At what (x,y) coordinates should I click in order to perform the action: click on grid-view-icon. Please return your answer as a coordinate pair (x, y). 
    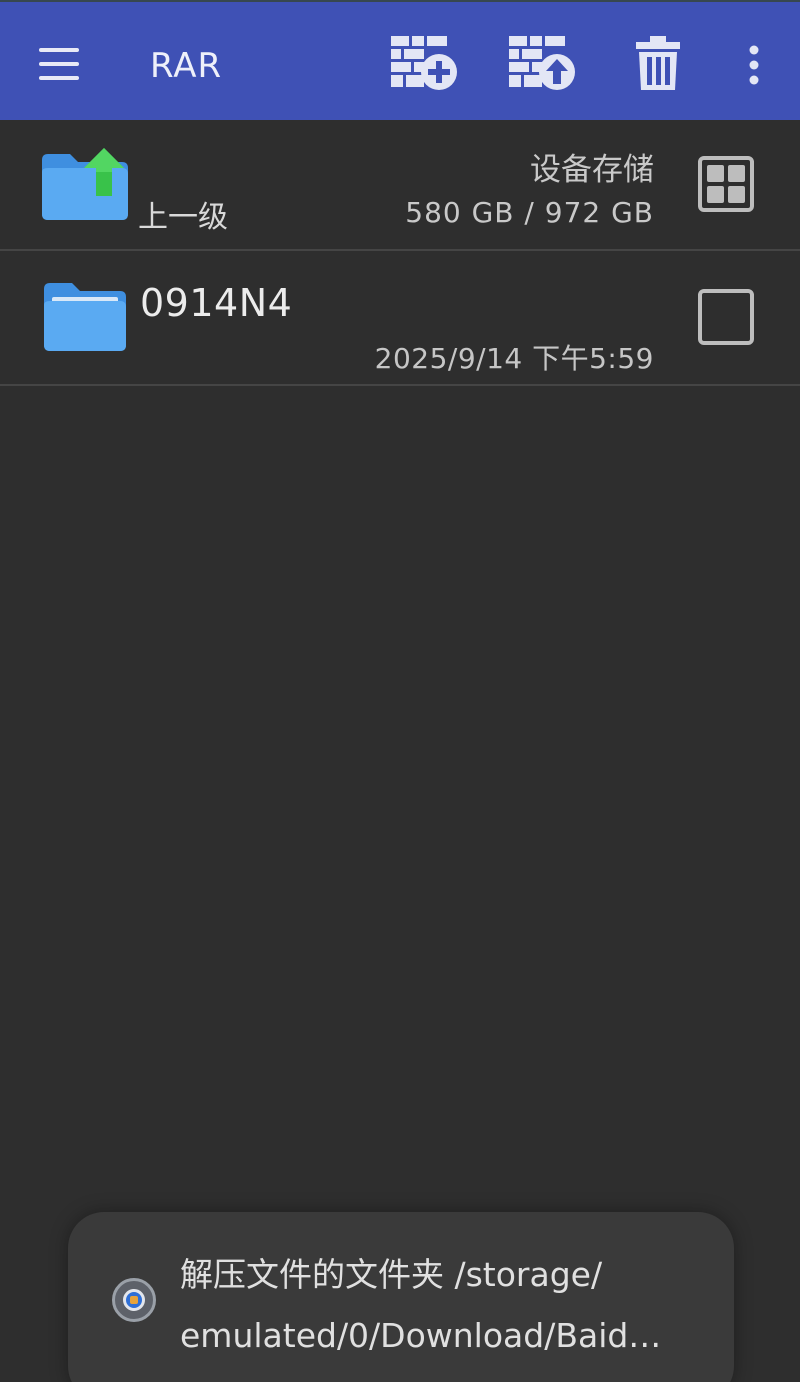
    Looking at the image, I should click on (726, 184).